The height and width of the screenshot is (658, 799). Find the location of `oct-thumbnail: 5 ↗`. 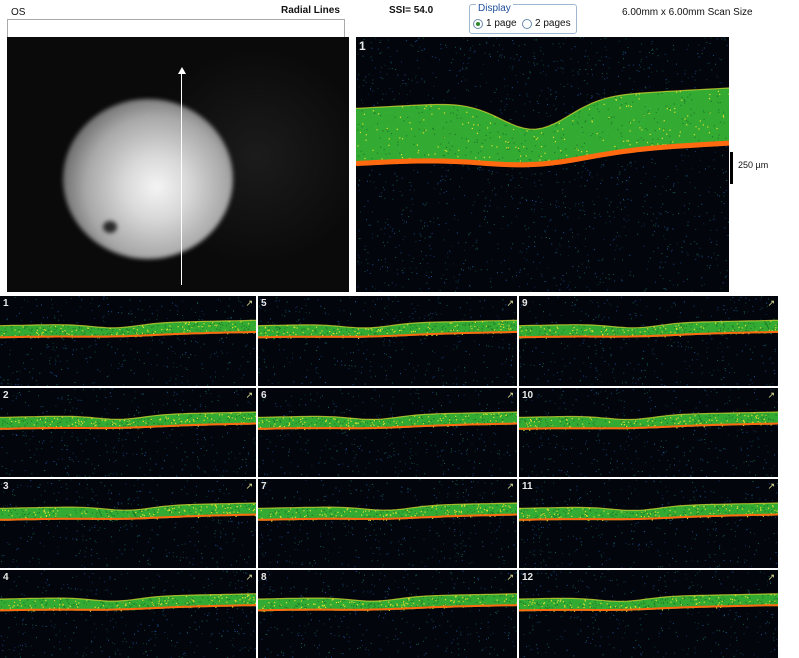

oct-thumbnail: 5 ↗ is located at coordinates (387, 341).